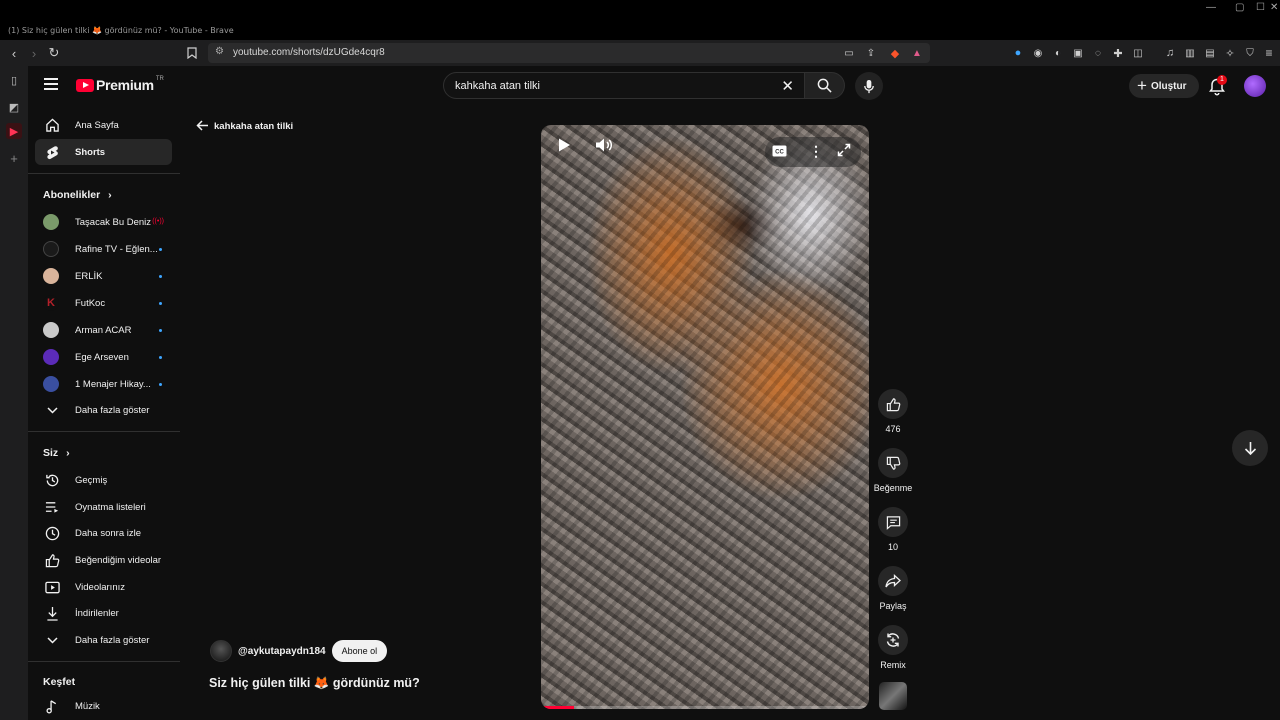 Image resolution: width=1280 pixels, height=720 pixels. What do you see at coordinates (103, 560) in the screenshot?
I see `sidebar-item-liked-videos: Beğendiğim videolar` at bounding box center [103, 560].